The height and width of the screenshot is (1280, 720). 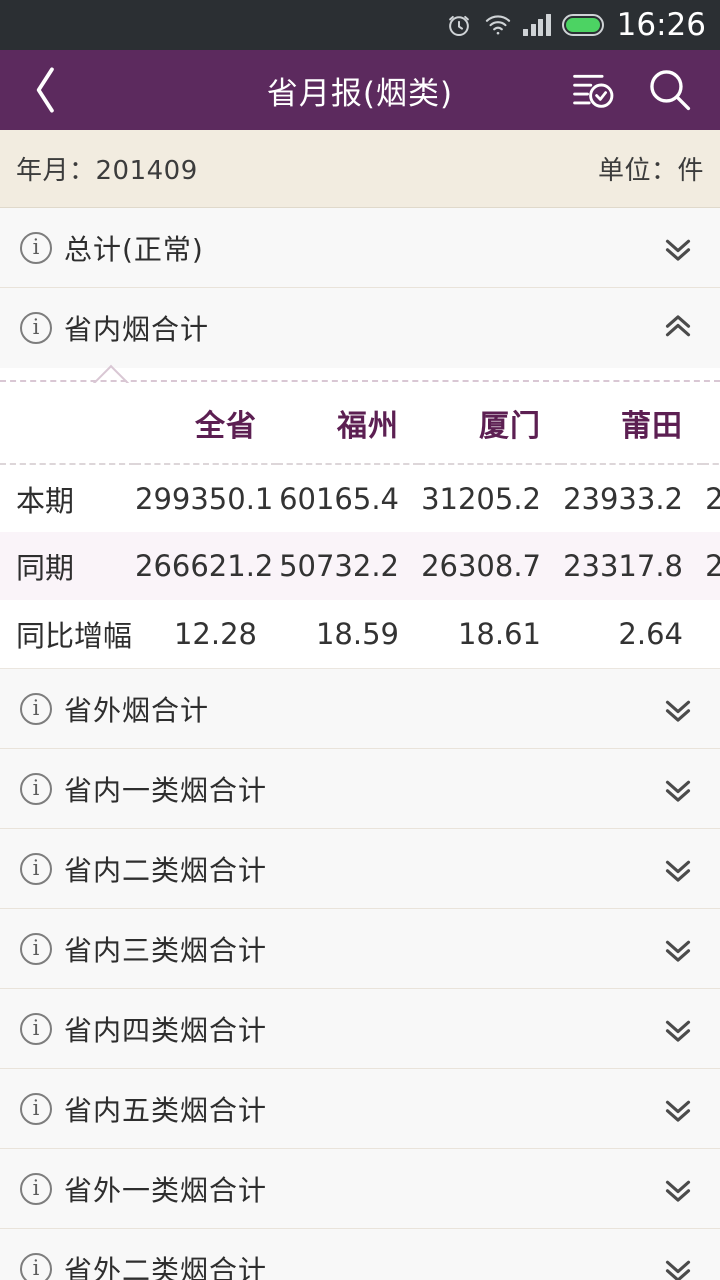 I want to click on table-header-row: 全省 福州 厦门 莆田 三明, so click(x=360, y=423).